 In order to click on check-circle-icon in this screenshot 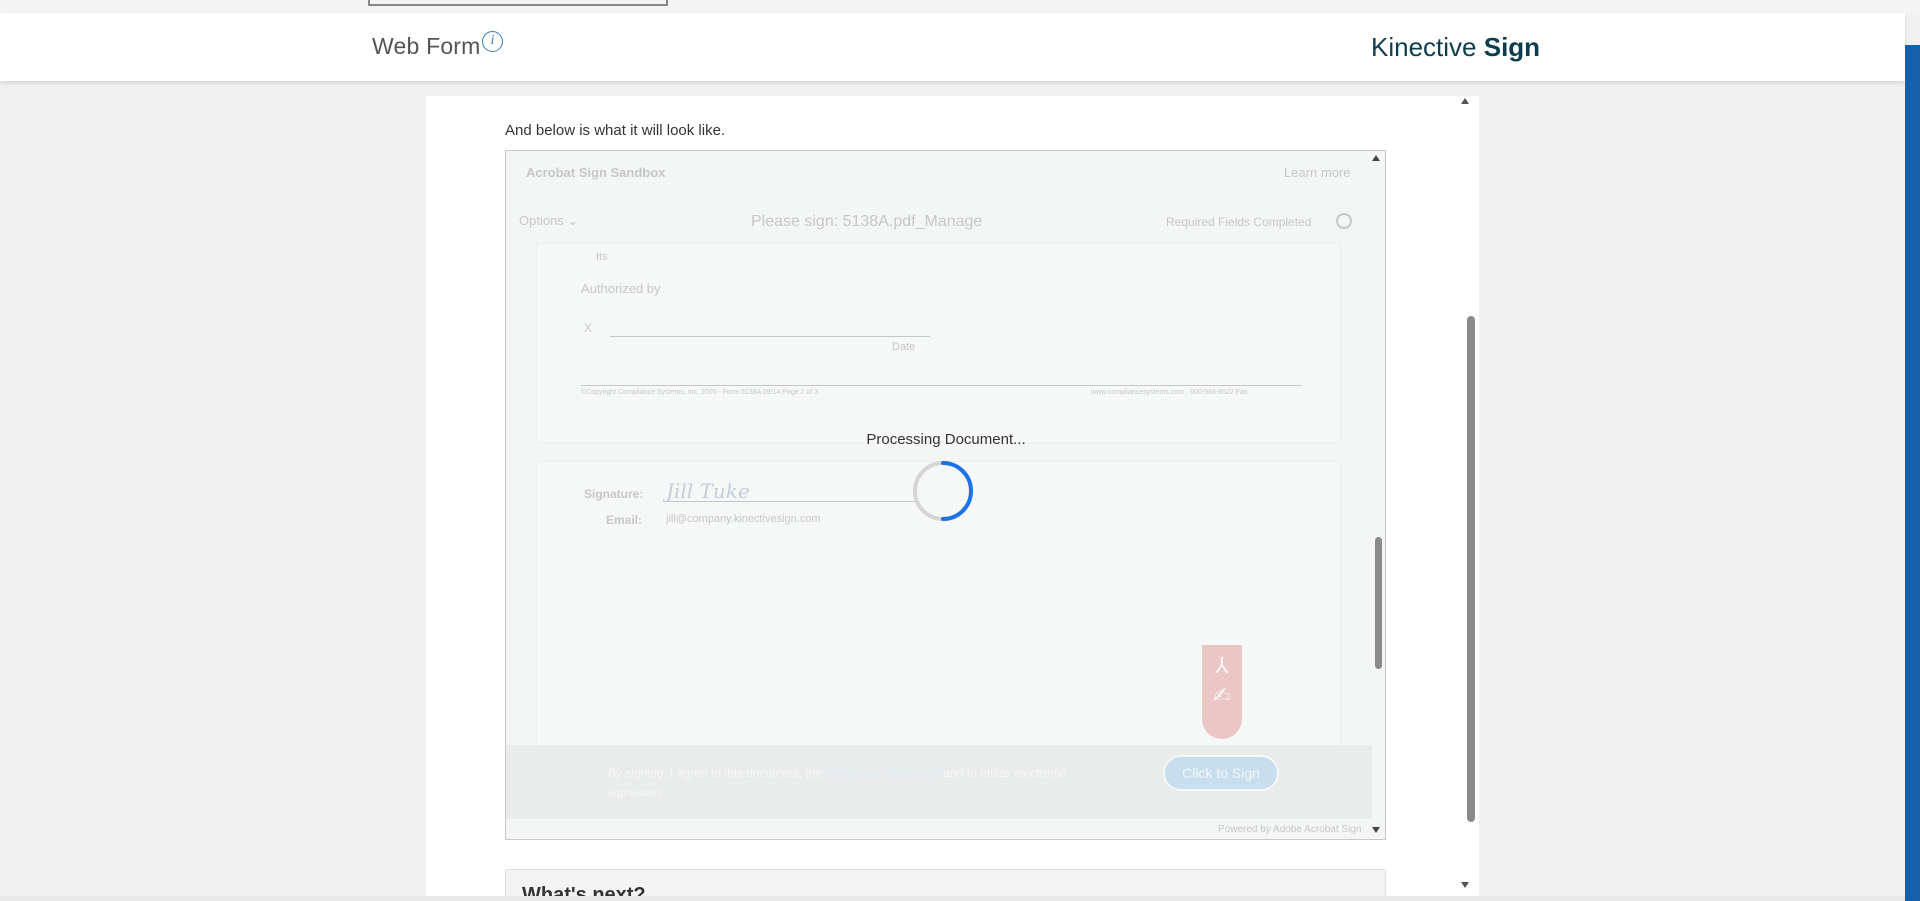, I will do `click(1344, 221)`.